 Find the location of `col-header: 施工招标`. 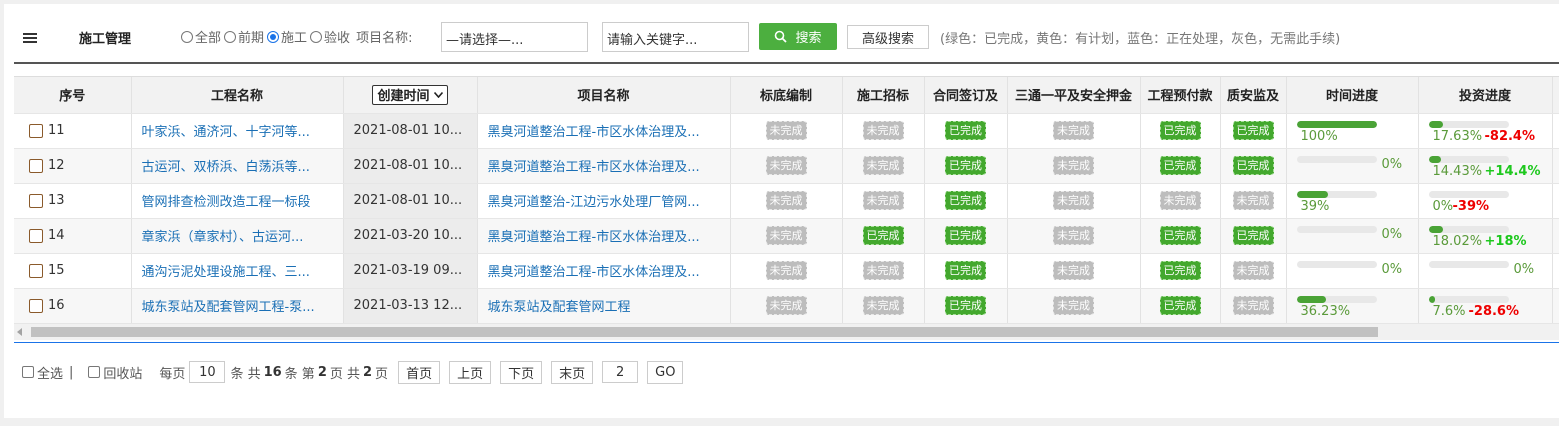

col-header: 施工招标 is located at coordinates (883, 95).